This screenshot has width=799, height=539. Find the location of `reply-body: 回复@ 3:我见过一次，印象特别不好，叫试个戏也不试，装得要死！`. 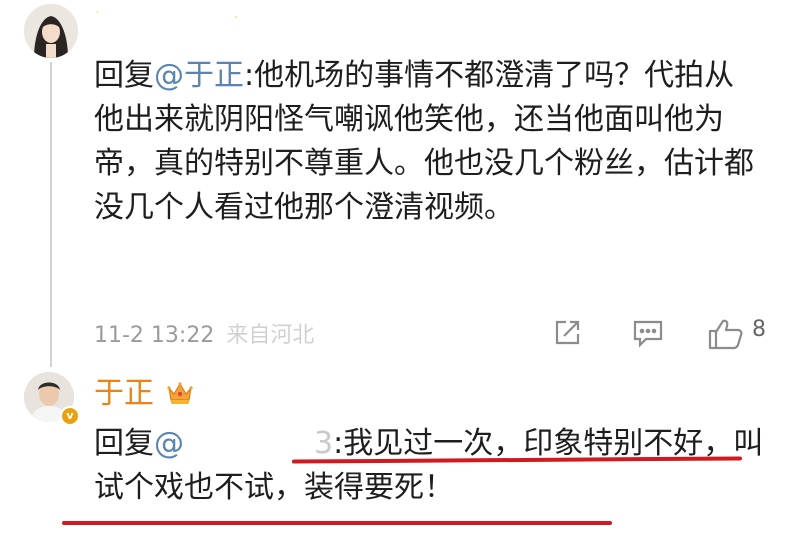

reply-body: 回复@ 3:我见过一次，印象特别不好，叫试个戏也不试，装得要死！ is located at coordinates (429, 466).